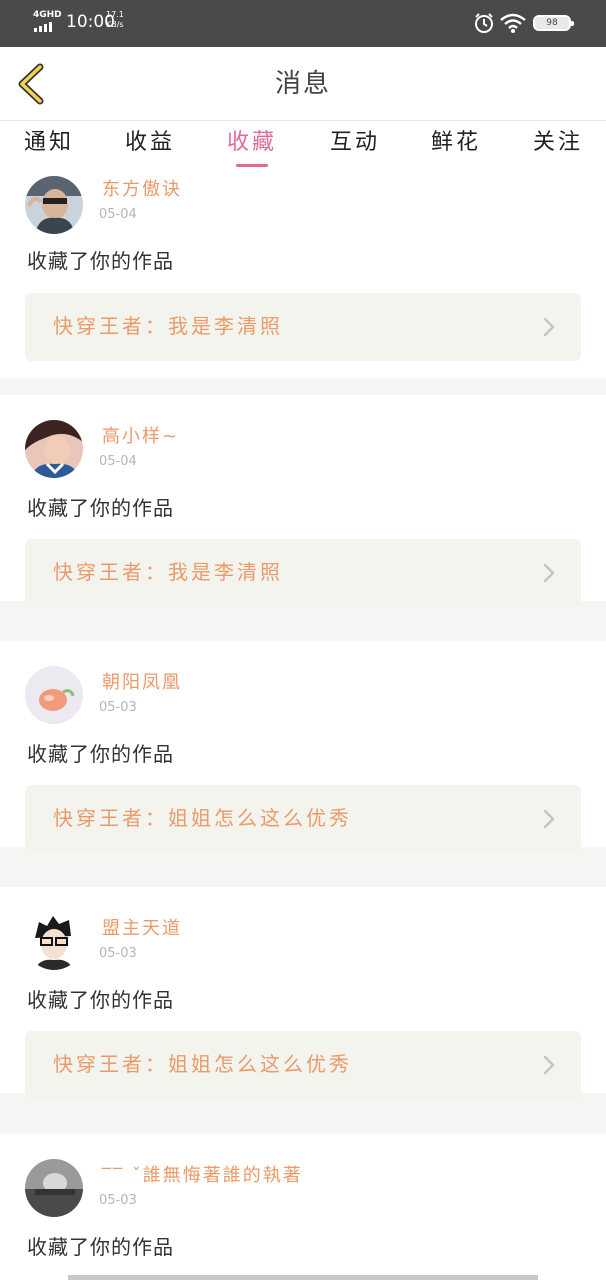  I want to click on signal-icon, so click(45, 27).